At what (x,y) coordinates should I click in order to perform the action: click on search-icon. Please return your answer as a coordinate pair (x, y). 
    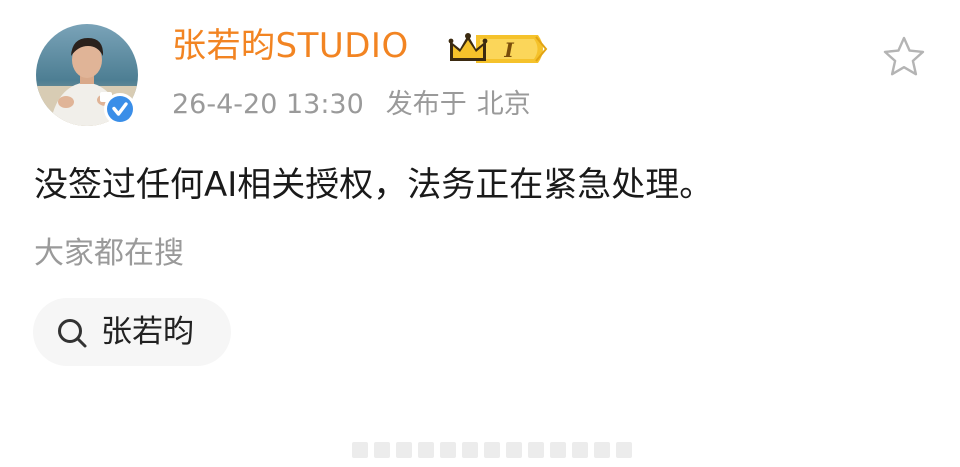
    Looking at the image, I should click on (72, 333).